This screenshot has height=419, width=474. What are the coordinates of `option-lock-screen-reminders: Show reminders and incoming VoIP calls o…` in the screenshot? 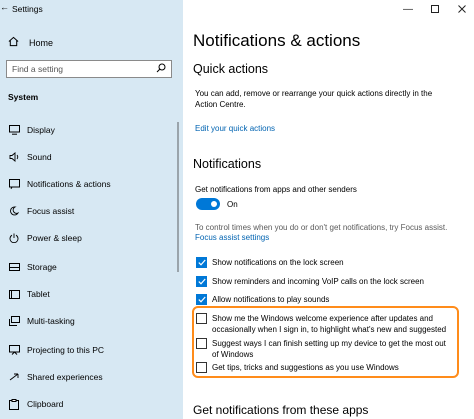 It's located at (310, 281).